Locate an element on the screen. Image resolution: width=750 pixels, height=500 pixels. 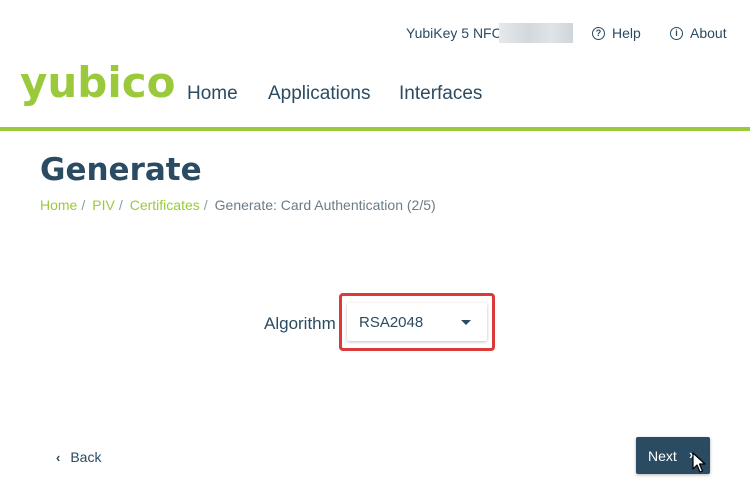
breadcrumb-certificates: Certificates is located at coordinates (165, 205).